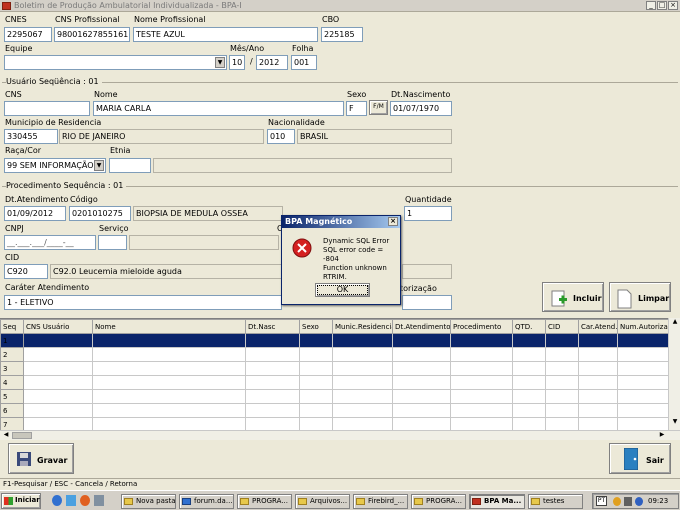 The height and width of the screenshot is (510, 680). Describe the element at coordinates (58, 326) in the screenshot. I see `column-header: CNS Usuário` at that location.